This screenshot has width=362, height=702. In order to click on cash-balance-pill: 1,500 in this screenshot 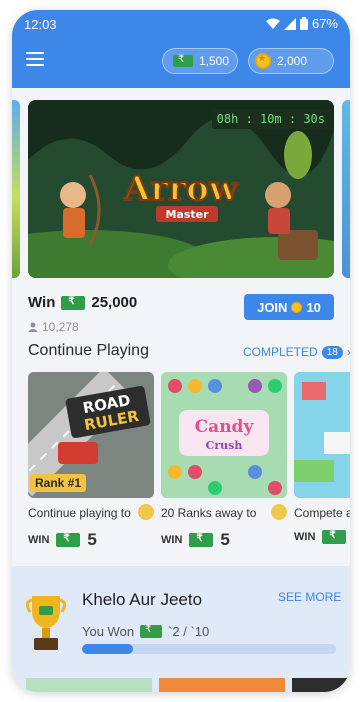, I will do `click(200, 61)`.